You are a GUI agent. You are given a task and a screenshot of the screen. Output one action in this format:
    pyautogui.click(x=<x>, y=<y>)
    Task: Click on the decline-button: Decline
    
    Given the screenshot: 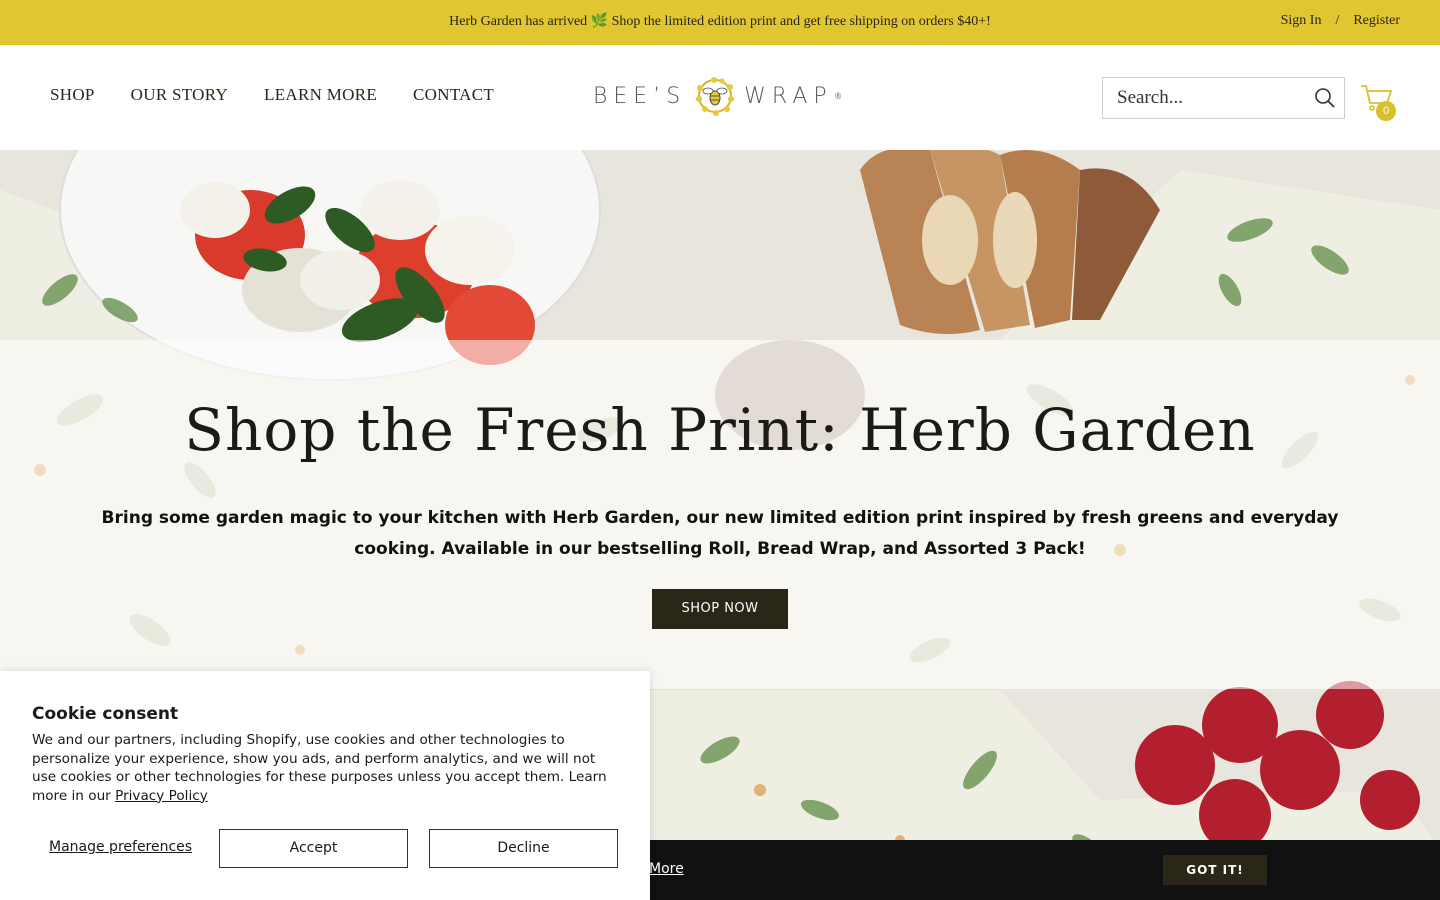 What is the action you would take?
    pyautogui.click(x=523, y=848)
    